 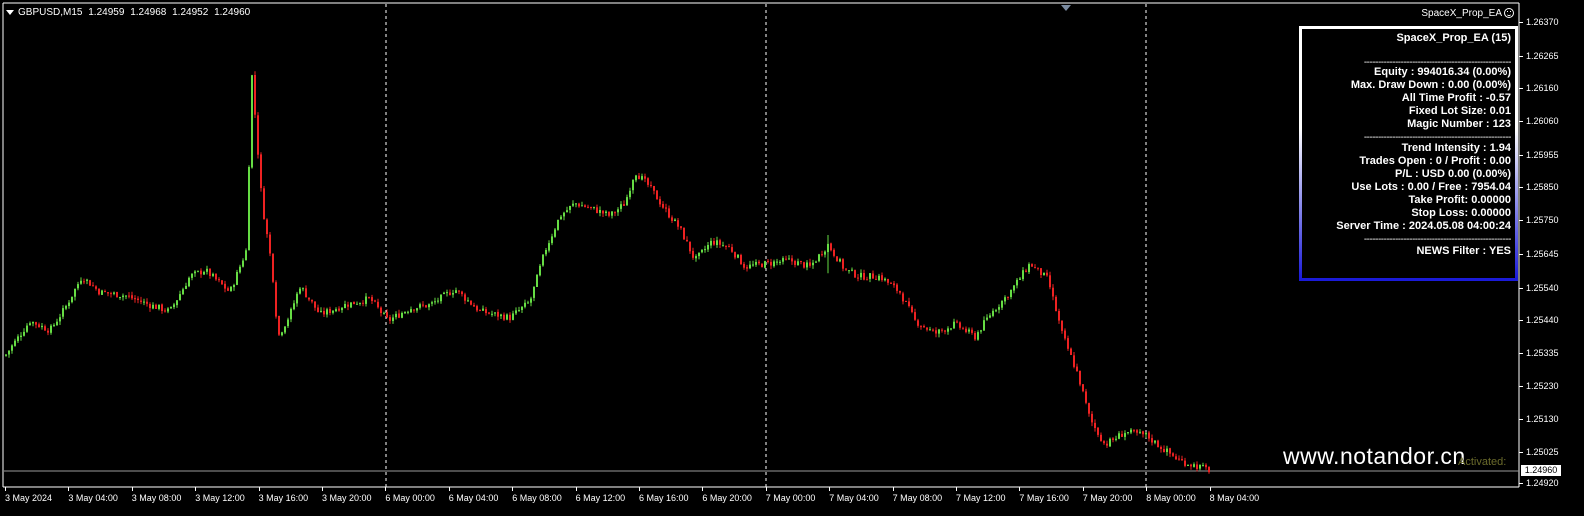 I want to click on panel-line: Take Profit: 0.00000, so click(x=1459, y=200).